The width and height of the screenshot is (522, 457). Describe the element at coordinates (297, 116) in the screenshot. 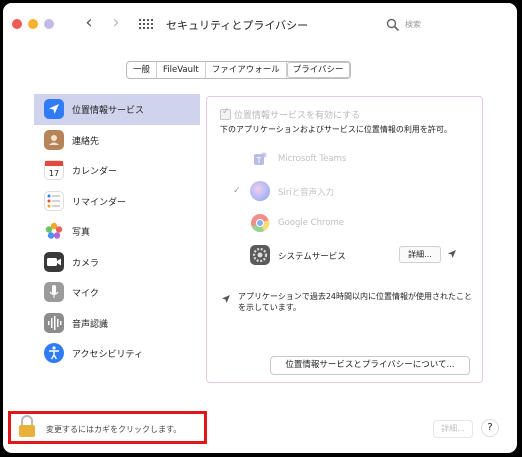

I see `enable-location-label: 位置情報サービスを有効にする` at that location.